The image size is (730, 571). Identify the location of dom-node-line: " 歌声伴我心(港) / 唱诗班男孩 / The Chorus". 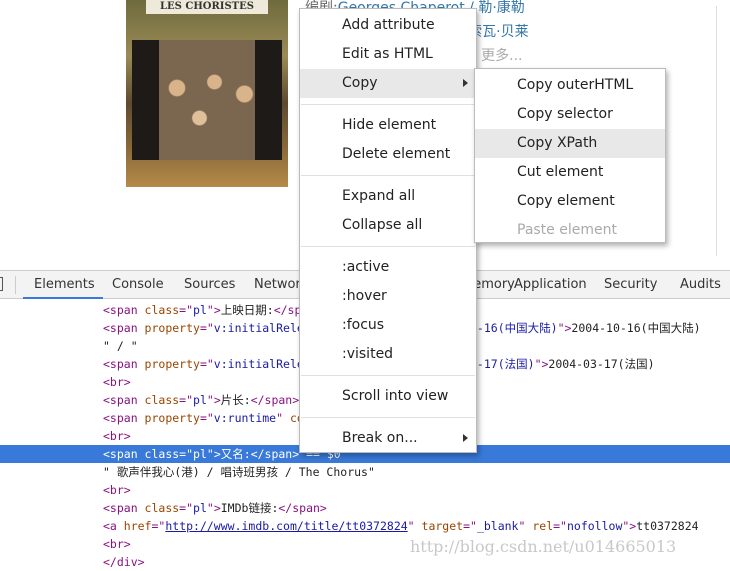
(365, 472).